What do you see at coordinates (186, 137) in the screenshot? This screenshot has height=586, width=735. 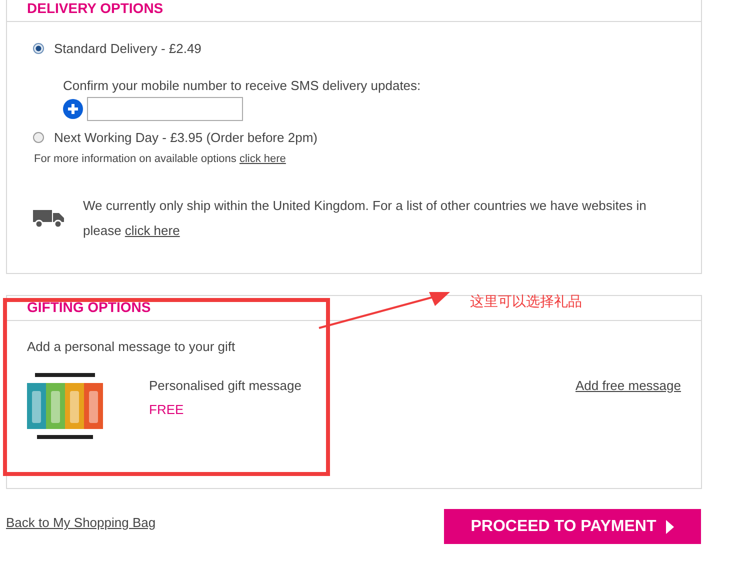 I see `option-label: Next Working Day - £3.95 (Order before 2pm)` at bounding box center [186, 137].